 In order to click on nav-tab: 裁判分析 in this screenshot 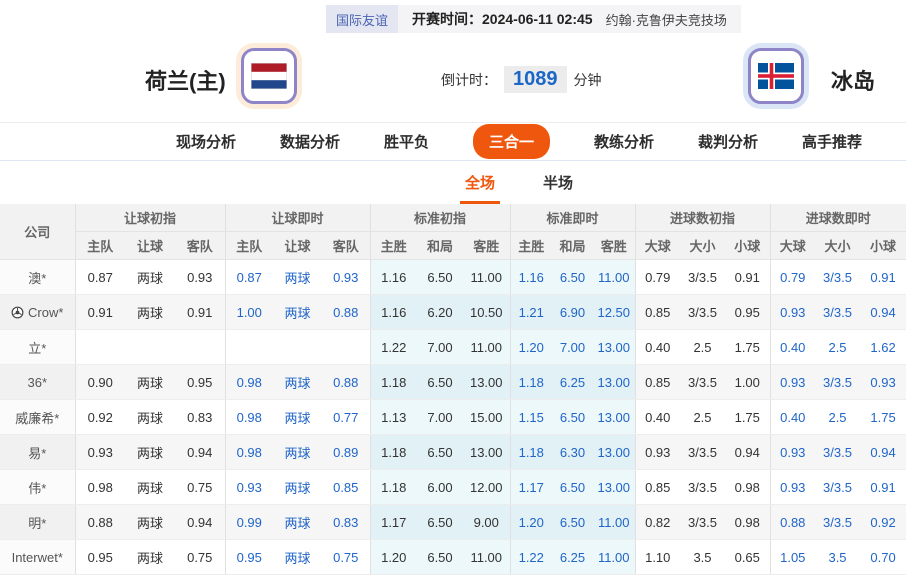, I will do `click(728, 141)`.